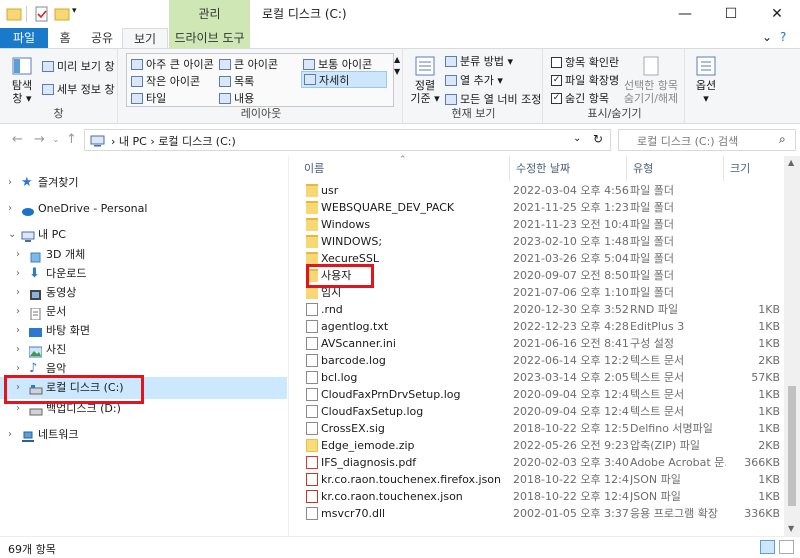 This screenshot has width=800, height=558. Describe the element at coordinates (143, 235) in the screenshot. I see `nav-this-pc: ⌄ 내 PC` at that location.